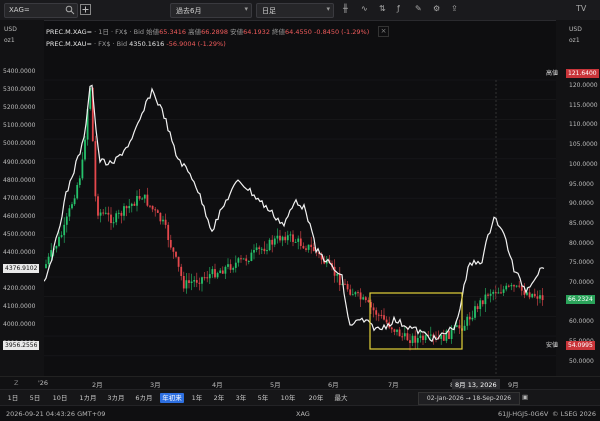 This screenshot has width=600, height=421. Describe the element at coordinates (583, 145) in the screenshot. I see `right-axis-tick: 105.0000` at that location.